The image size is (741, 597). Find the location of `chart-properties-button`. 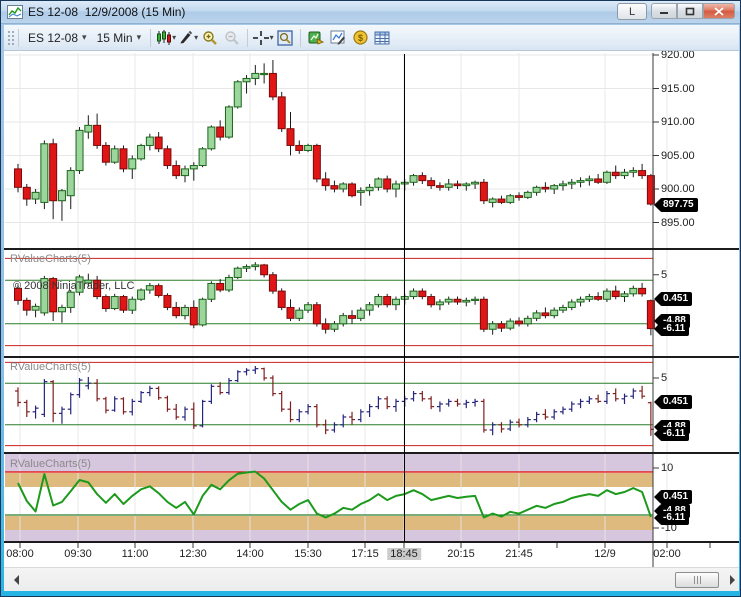

chart-properties-button is located at coordinates (338, 38).